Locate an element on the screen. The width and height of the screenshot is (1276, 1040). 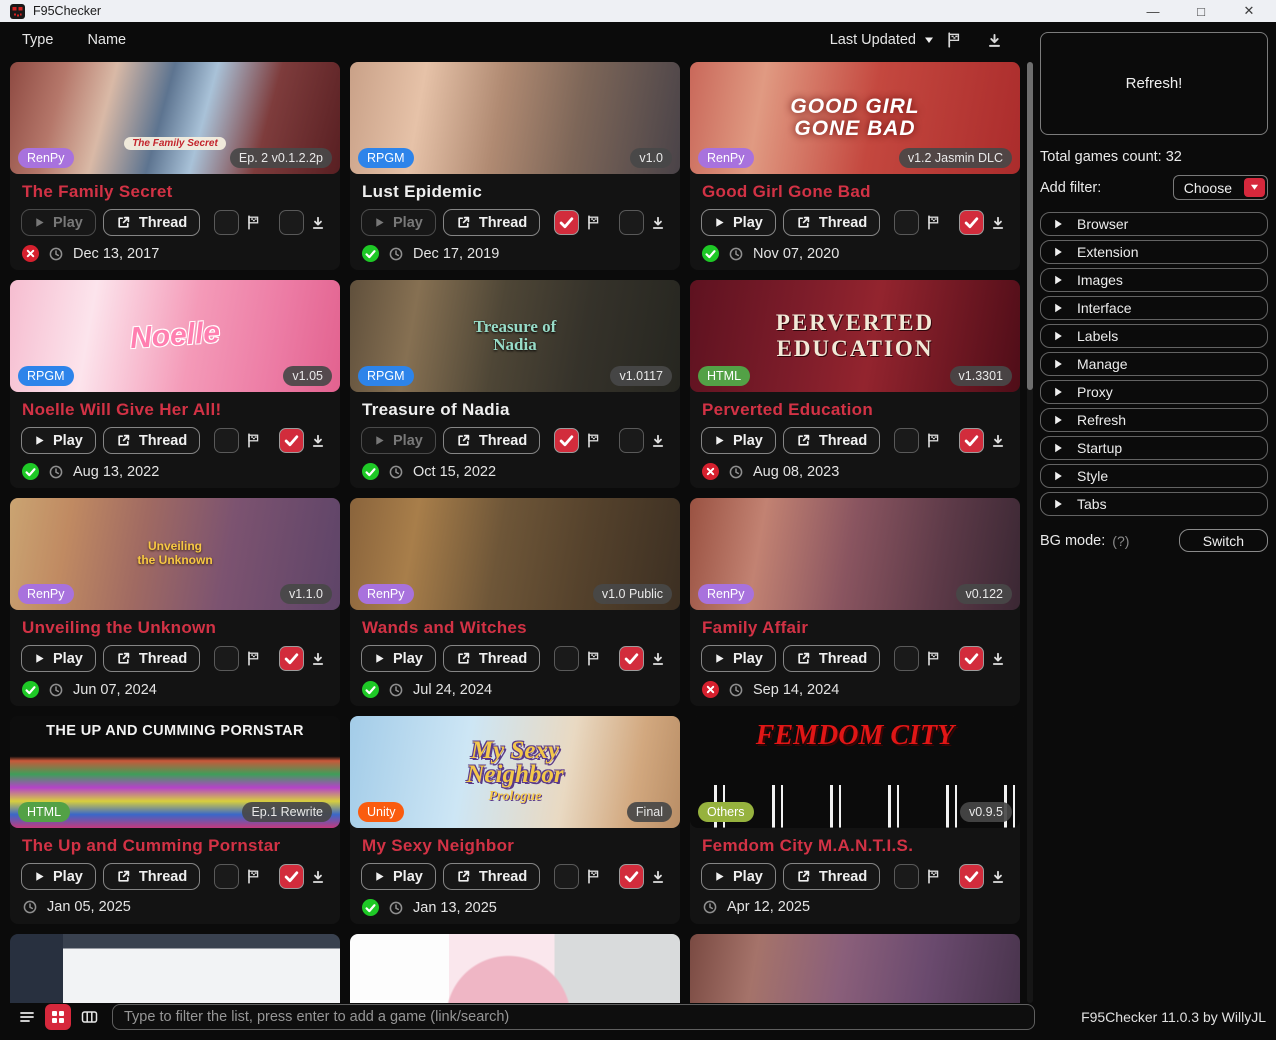
game-cover-image: The Family Secret RenPy Ep. 2 v0.1.2.2p is located at coordinates (175, 118).